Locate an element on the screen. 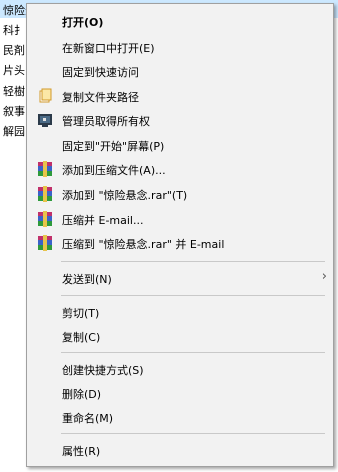 Image resolution: width=338 pixels, height=472 pixels. file-name: 民剤 is located at coordinates (14, 50).